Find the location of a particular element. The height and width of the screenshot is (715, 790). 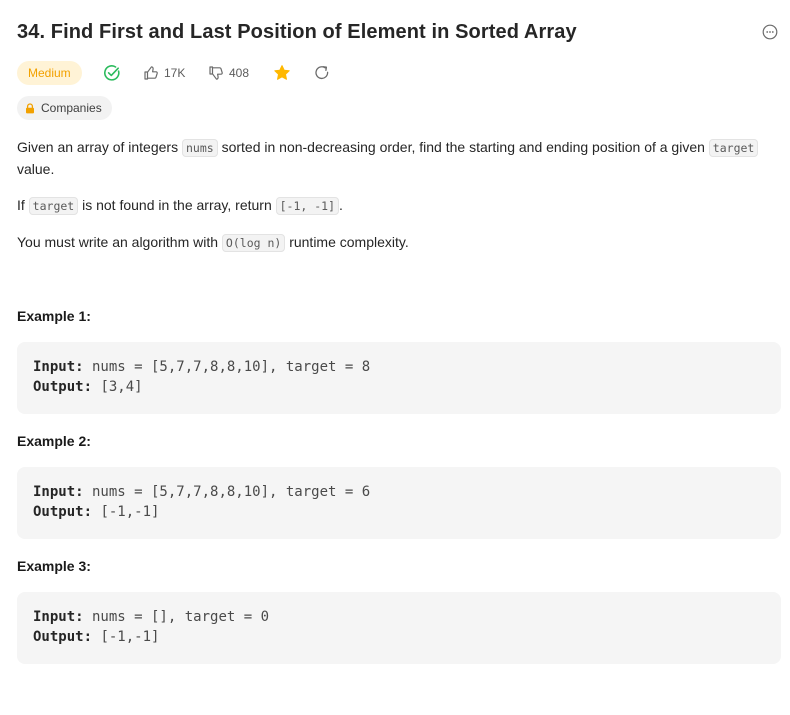

description-text: is not found in the array, return is located at coordinates (177, 205).